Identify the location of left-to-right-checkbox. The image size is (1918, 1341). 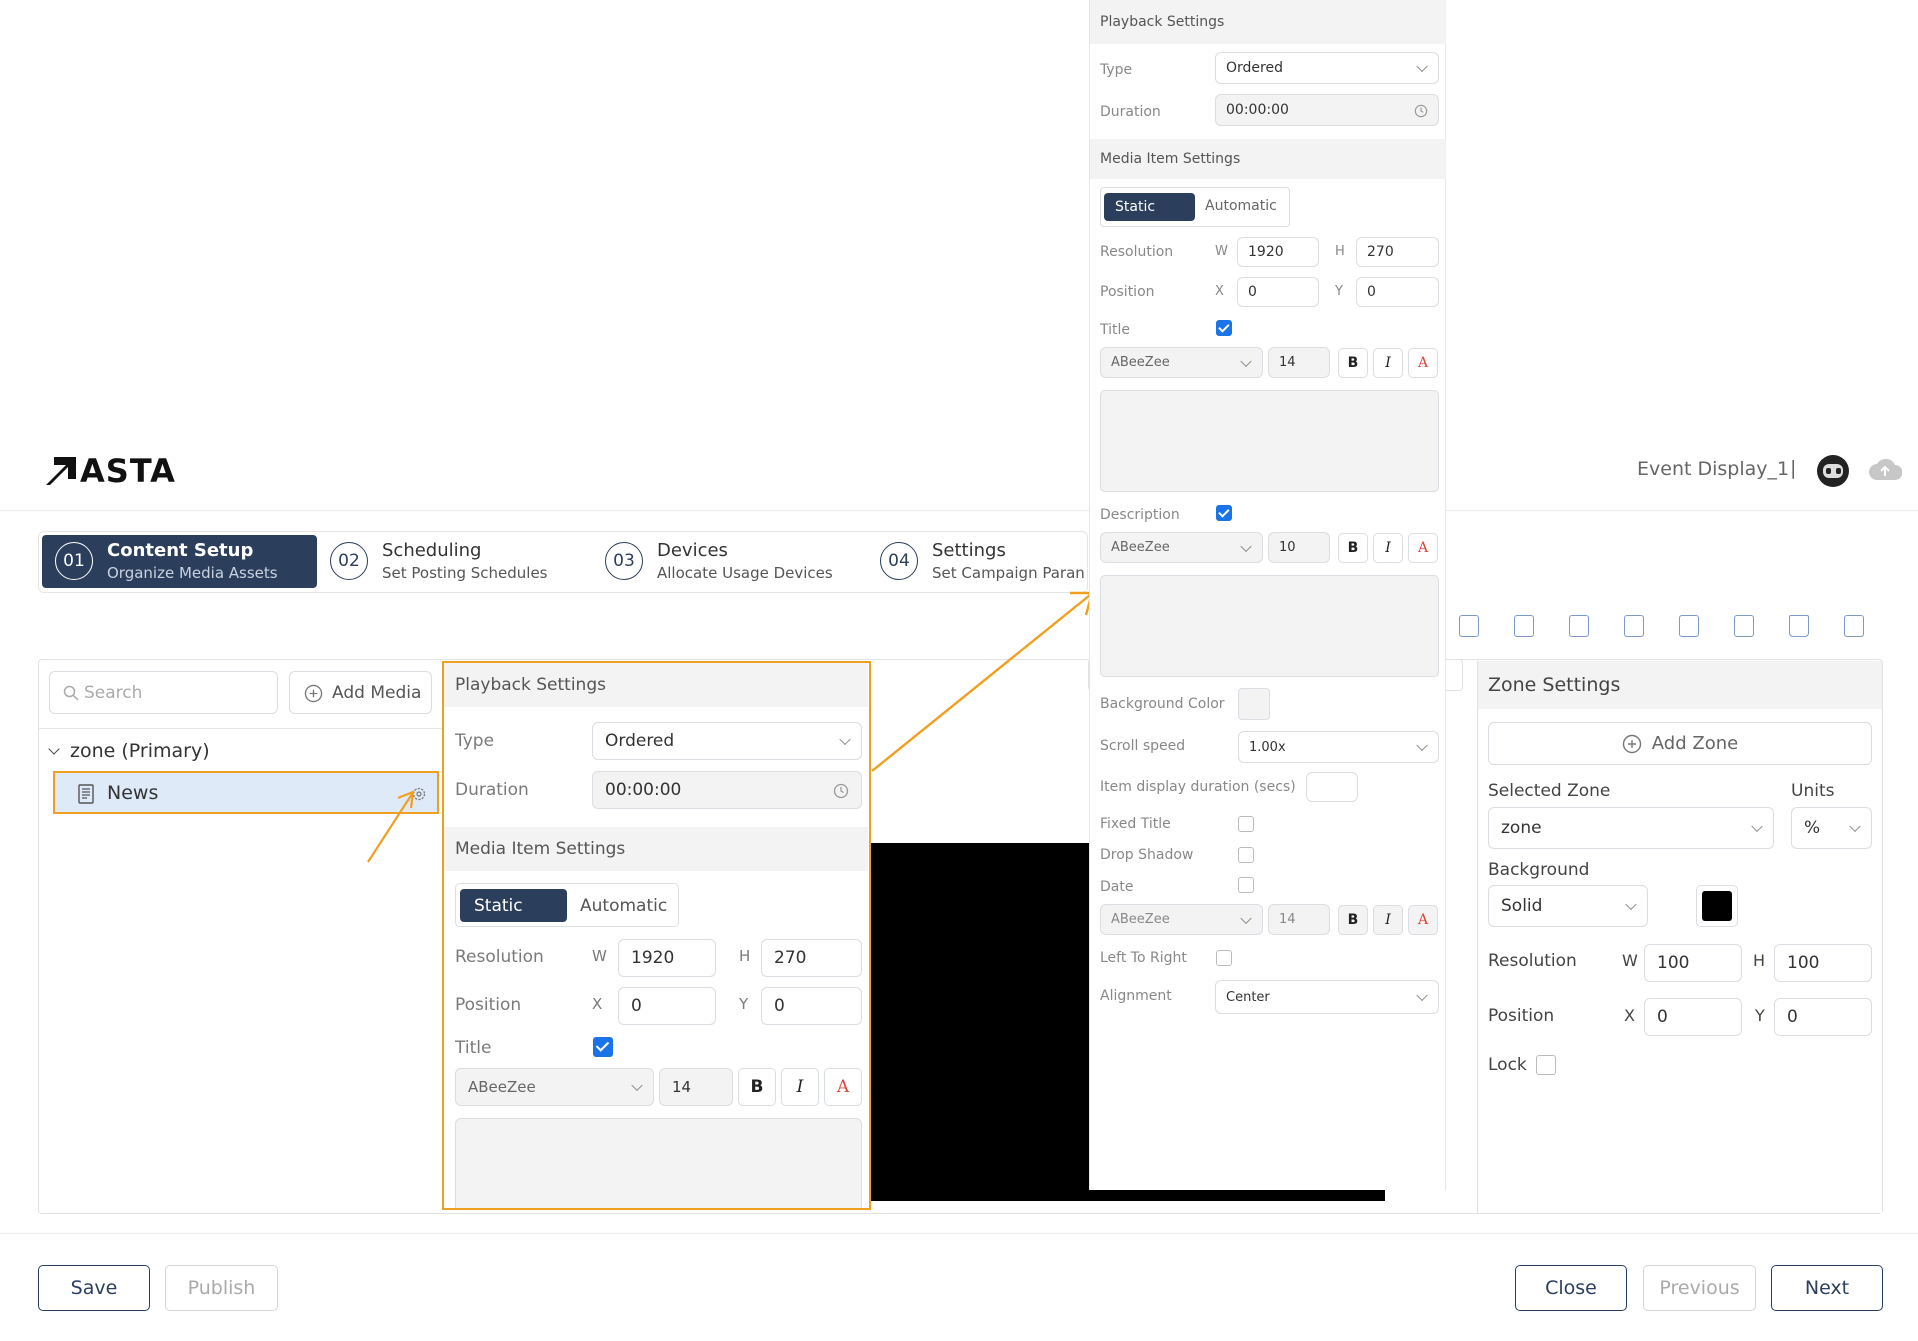
(1224, 958).